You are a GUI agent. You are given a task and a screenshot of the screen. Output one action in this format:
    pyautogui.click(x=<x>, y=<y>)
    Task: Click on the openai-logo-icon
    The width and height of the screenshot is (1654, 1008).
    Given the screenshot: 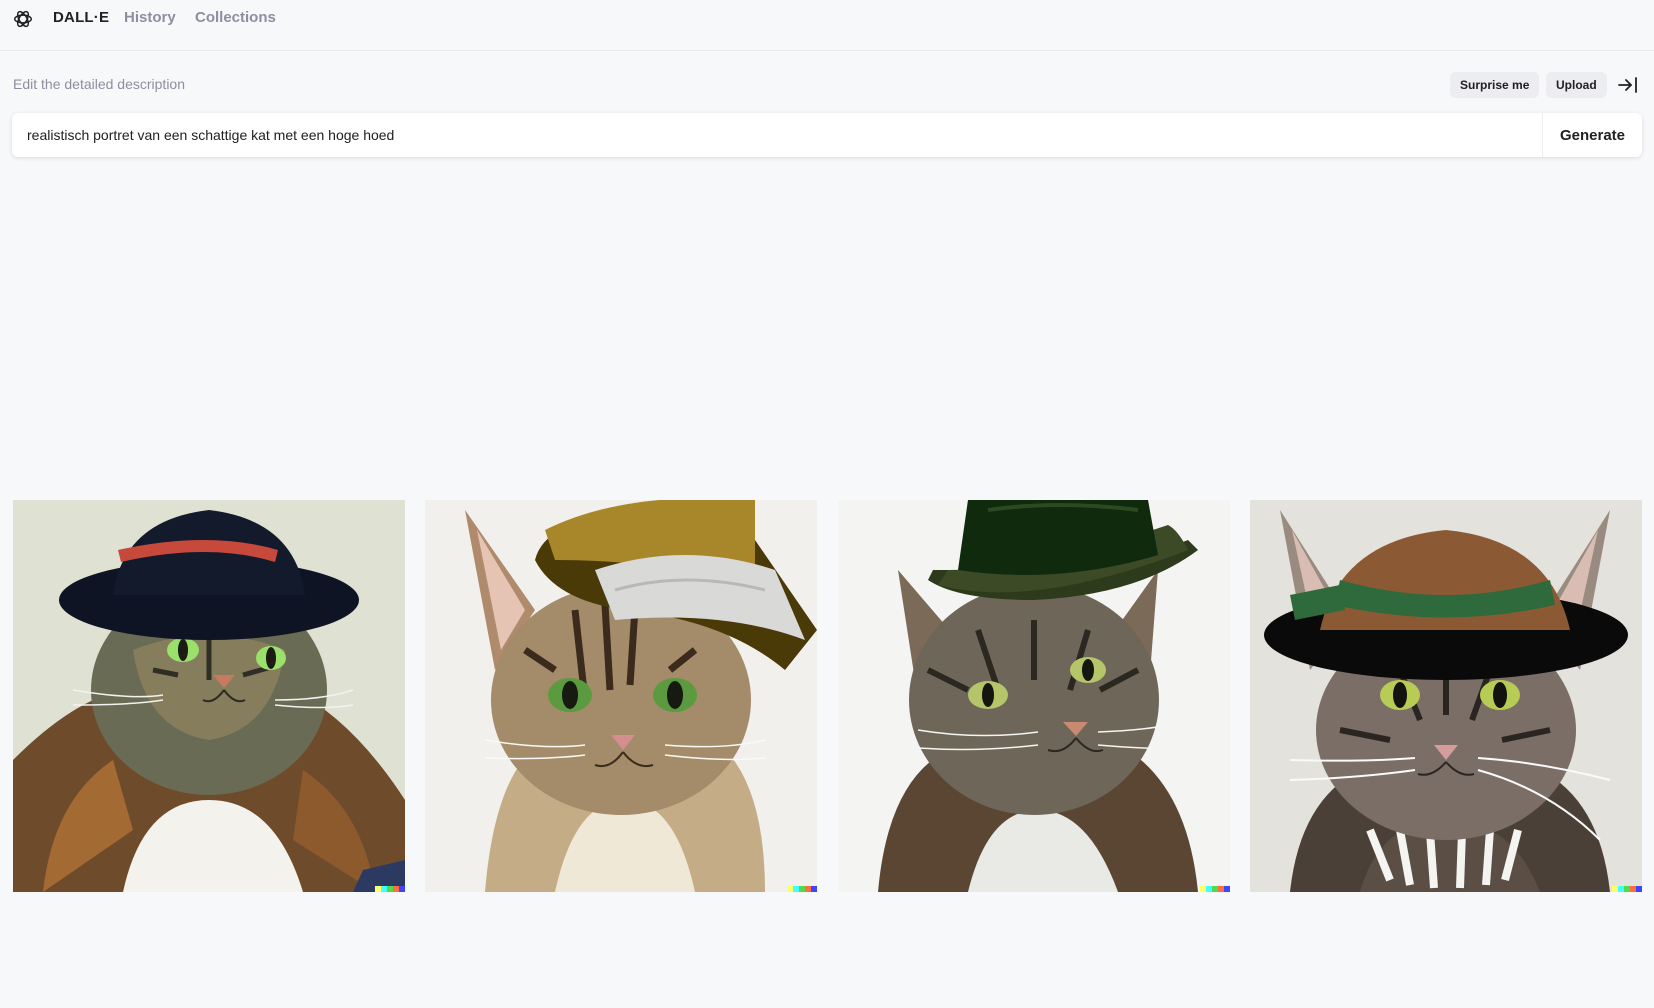 What is the action you would take?
    pyautogui.click(x=23, y=19)
    